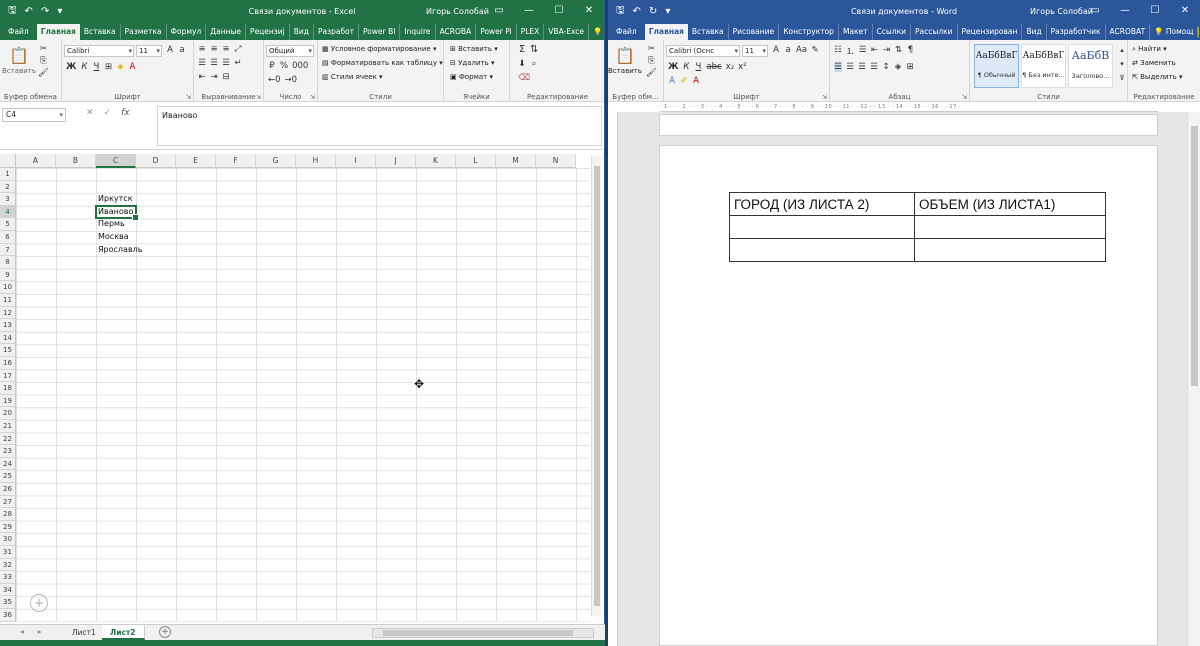  I want to click on strikethrough-icon: abc, so click(713, 67).